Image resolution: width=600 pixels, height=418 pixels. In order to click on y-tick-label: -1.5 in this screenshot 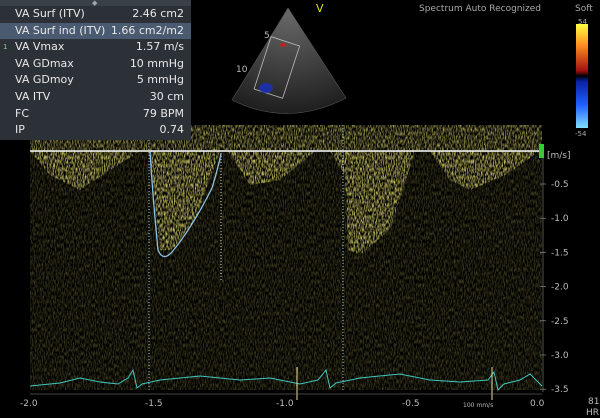, I will do `click(560, 253)`.